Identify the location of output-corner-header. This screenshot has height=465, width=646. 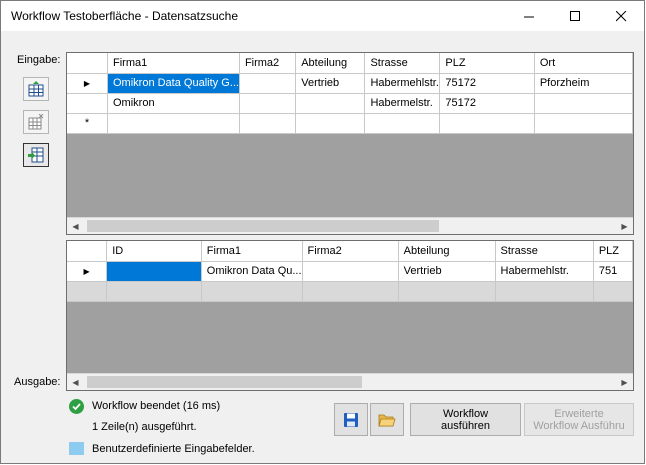
(87, 251).